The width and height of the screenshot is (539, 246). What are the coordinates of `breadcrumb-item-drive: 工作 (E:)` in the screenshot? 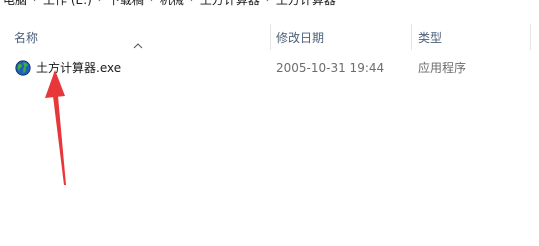 It's located at (67, 4).